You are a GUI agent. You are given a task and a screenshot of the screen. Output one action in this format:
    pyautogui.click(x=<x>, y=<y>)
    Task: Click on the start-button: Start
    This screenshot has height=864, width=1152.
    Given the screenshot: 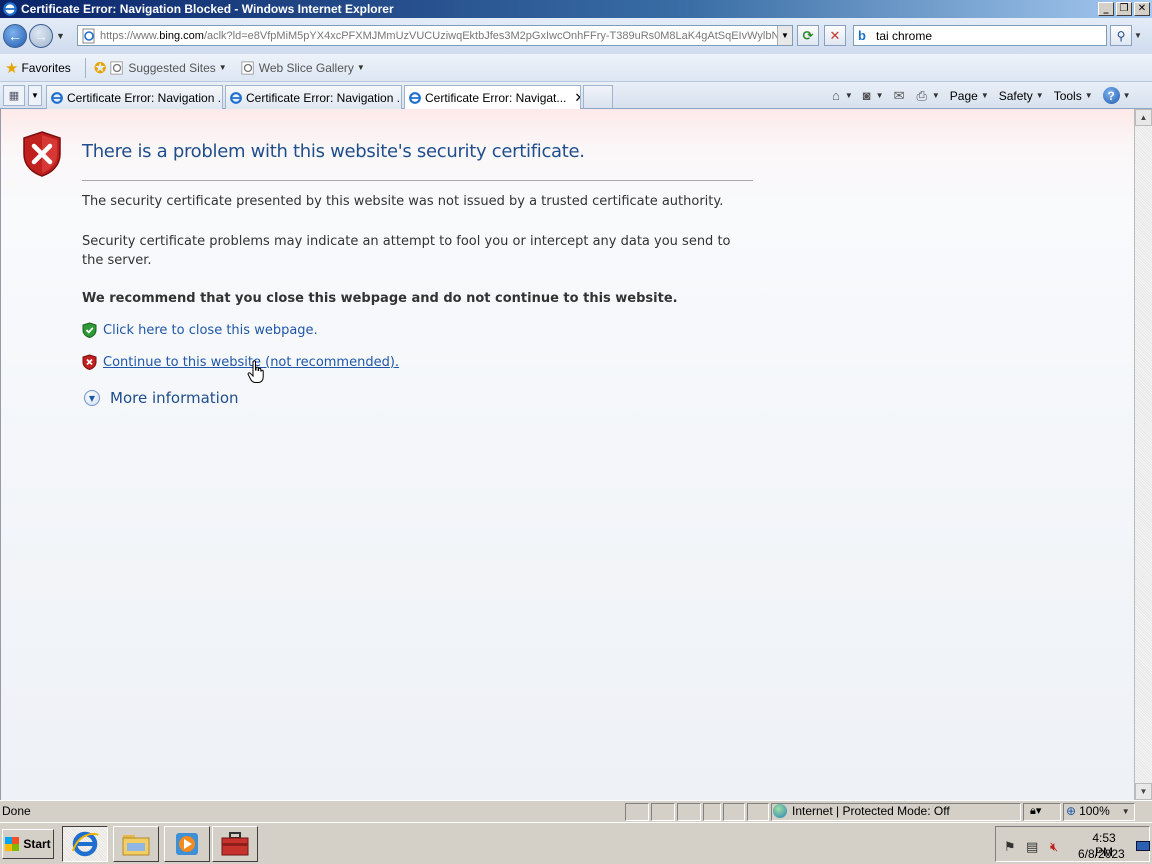 What is the action you would take?
    pyautogui.click(x=28, y=844)
    